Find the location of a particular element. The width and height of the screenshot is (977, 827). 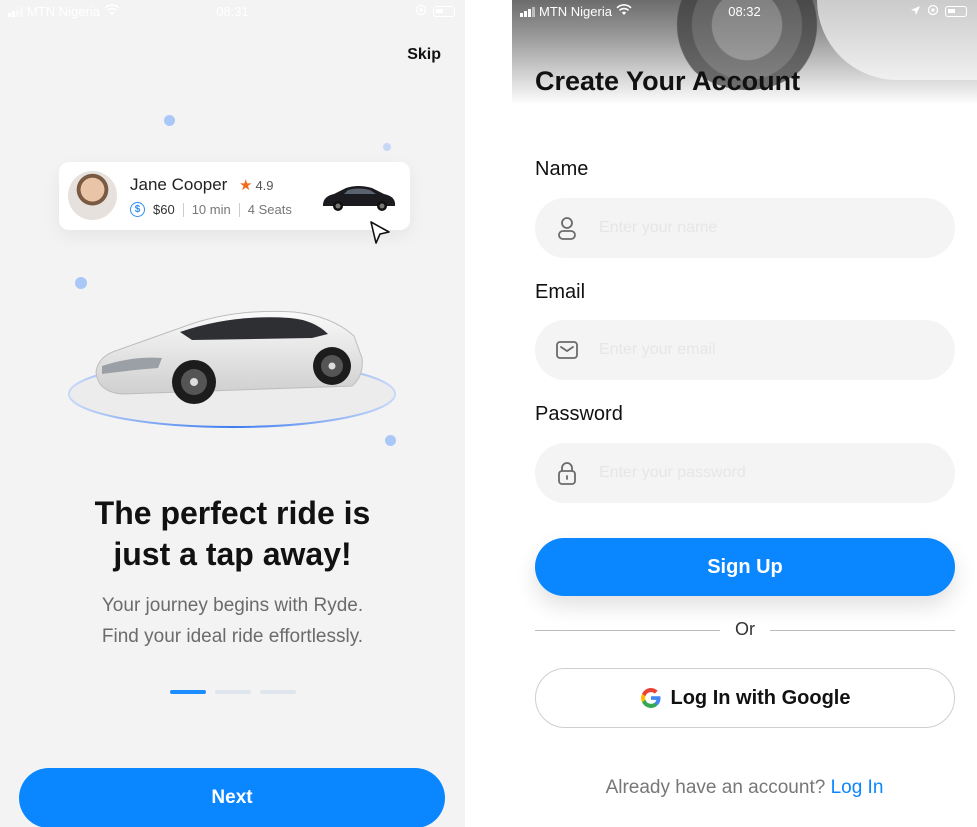

login-link: Log In is located at coordinates (857, 787).